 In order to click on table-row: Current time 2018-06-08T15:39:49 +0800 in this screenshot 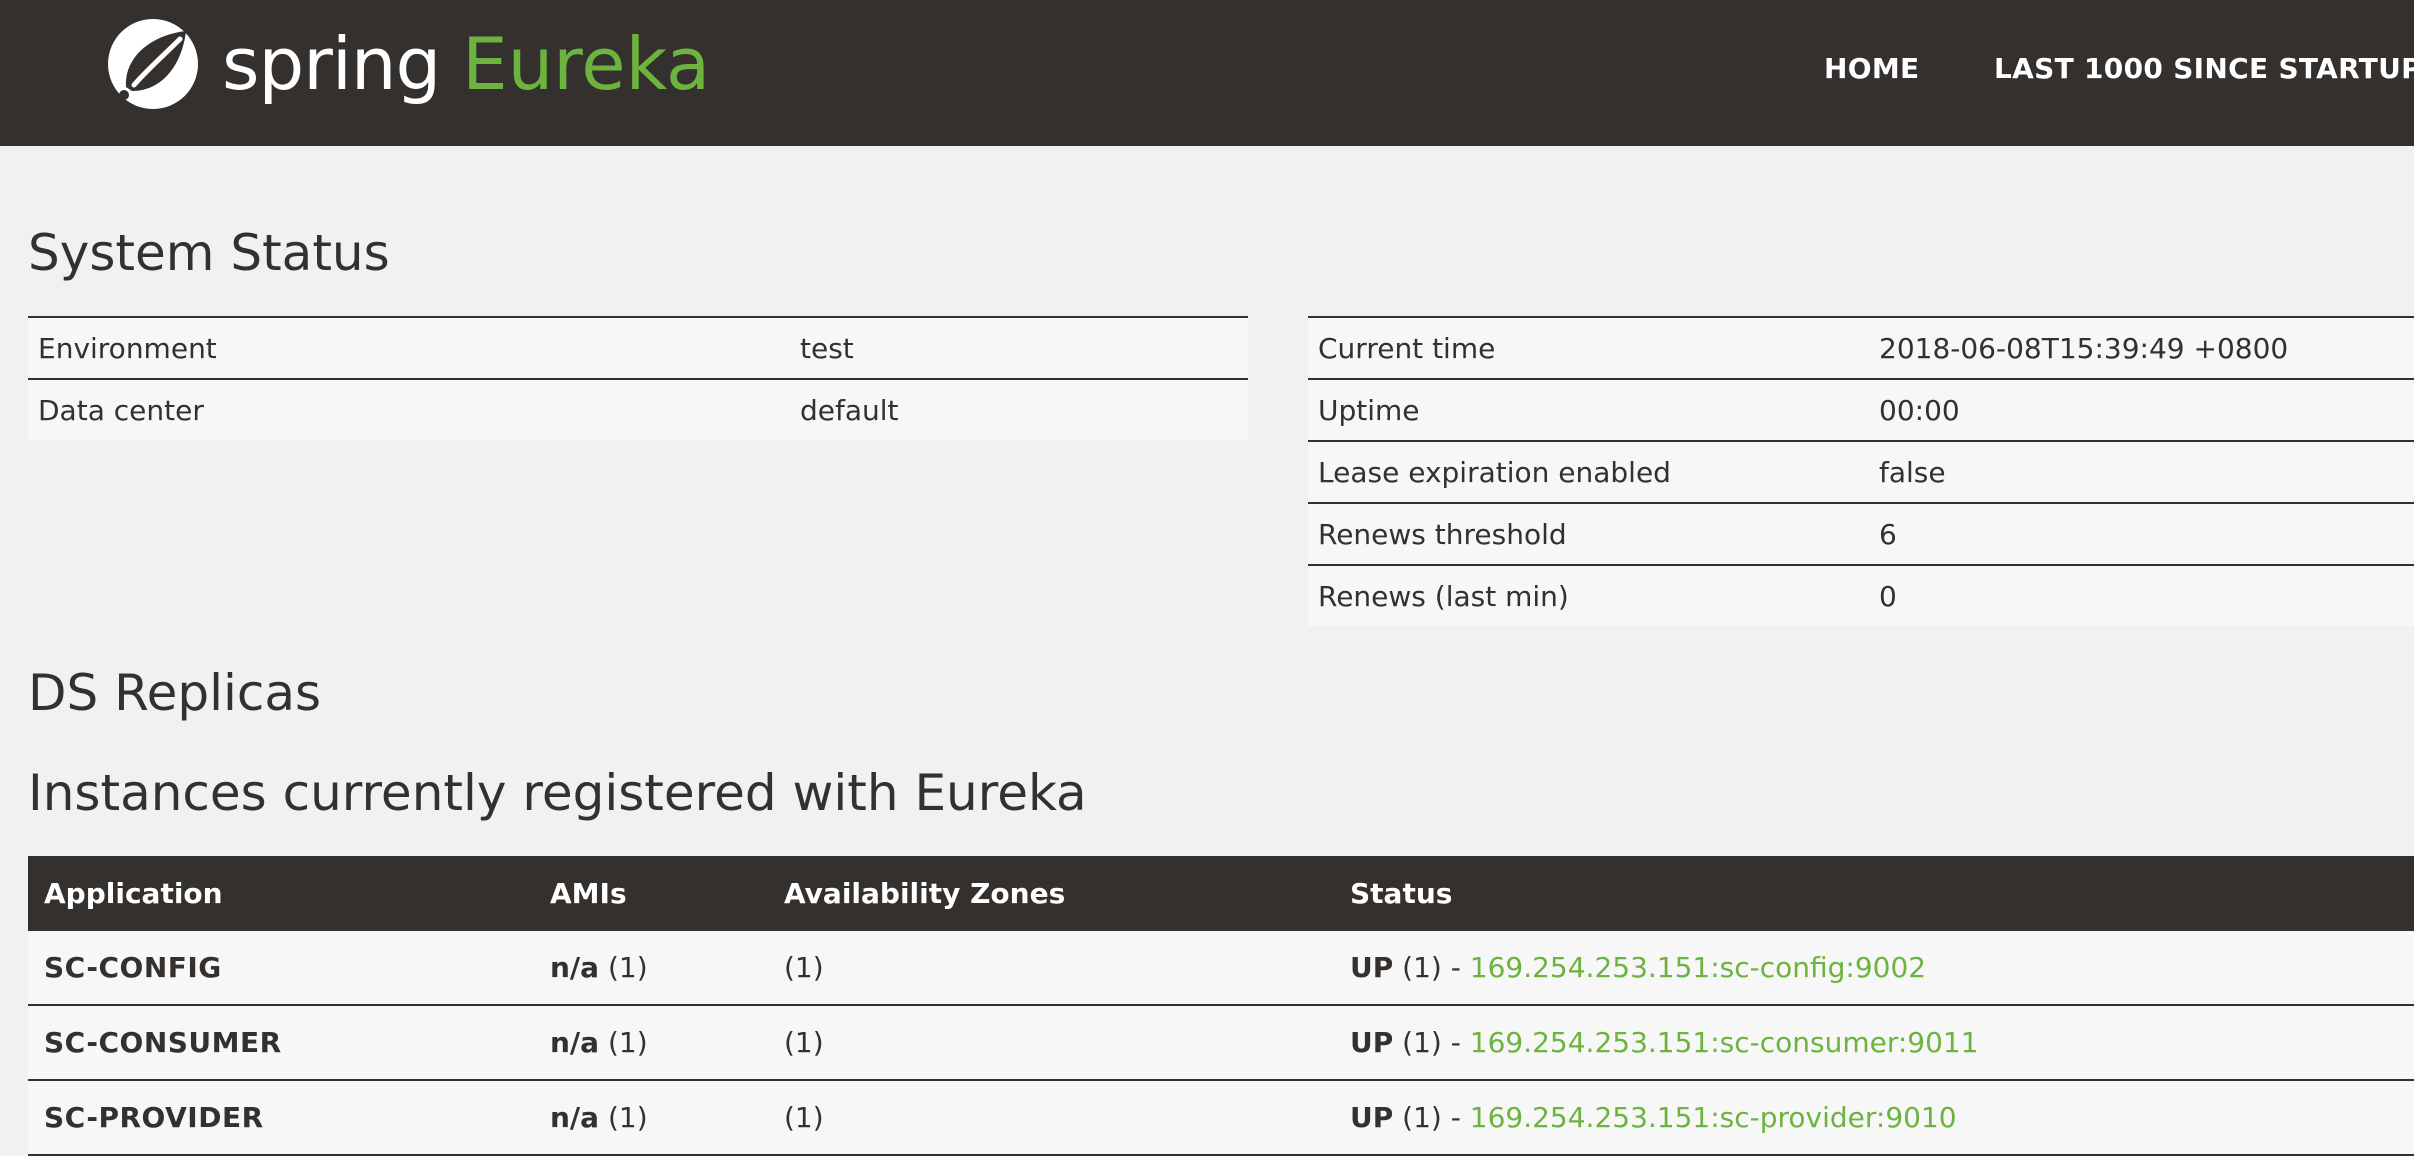, I will do `click(1861, 347)`.